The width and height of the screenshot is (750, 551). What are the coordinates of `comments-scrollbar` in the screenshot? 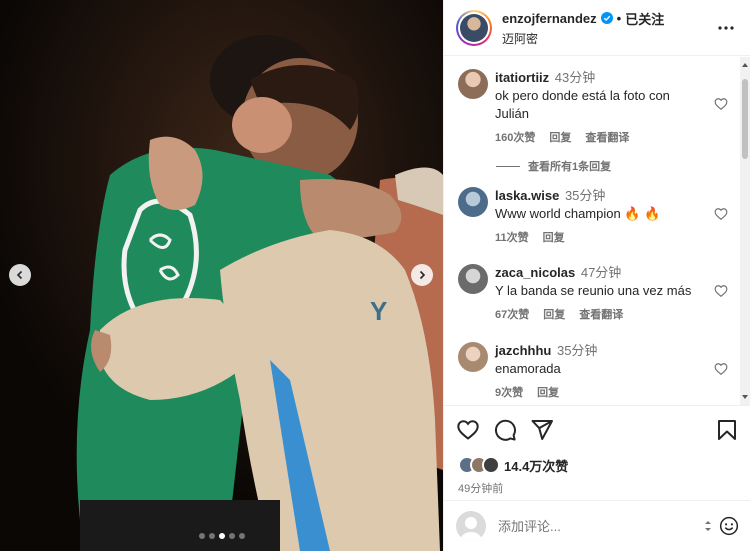 It's located at (745, 231).